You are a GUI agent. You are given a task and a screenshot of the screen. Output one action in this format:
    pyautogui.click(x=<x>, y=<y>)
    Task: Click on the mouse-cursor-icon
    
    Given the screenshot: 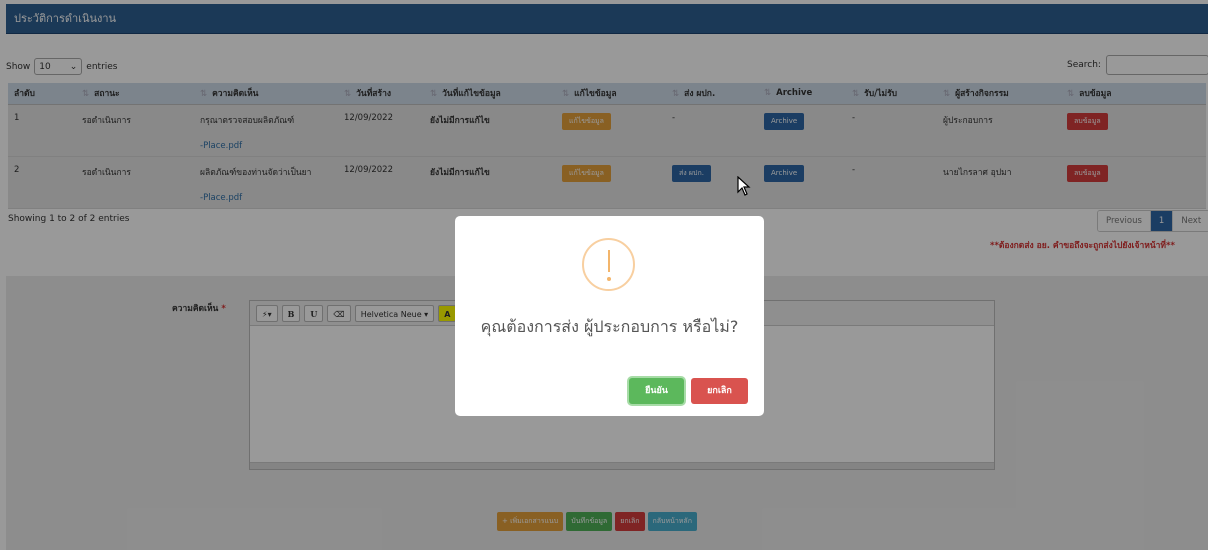 What is the action you would take?
    pyautogui.click(x=744, y=186)
    